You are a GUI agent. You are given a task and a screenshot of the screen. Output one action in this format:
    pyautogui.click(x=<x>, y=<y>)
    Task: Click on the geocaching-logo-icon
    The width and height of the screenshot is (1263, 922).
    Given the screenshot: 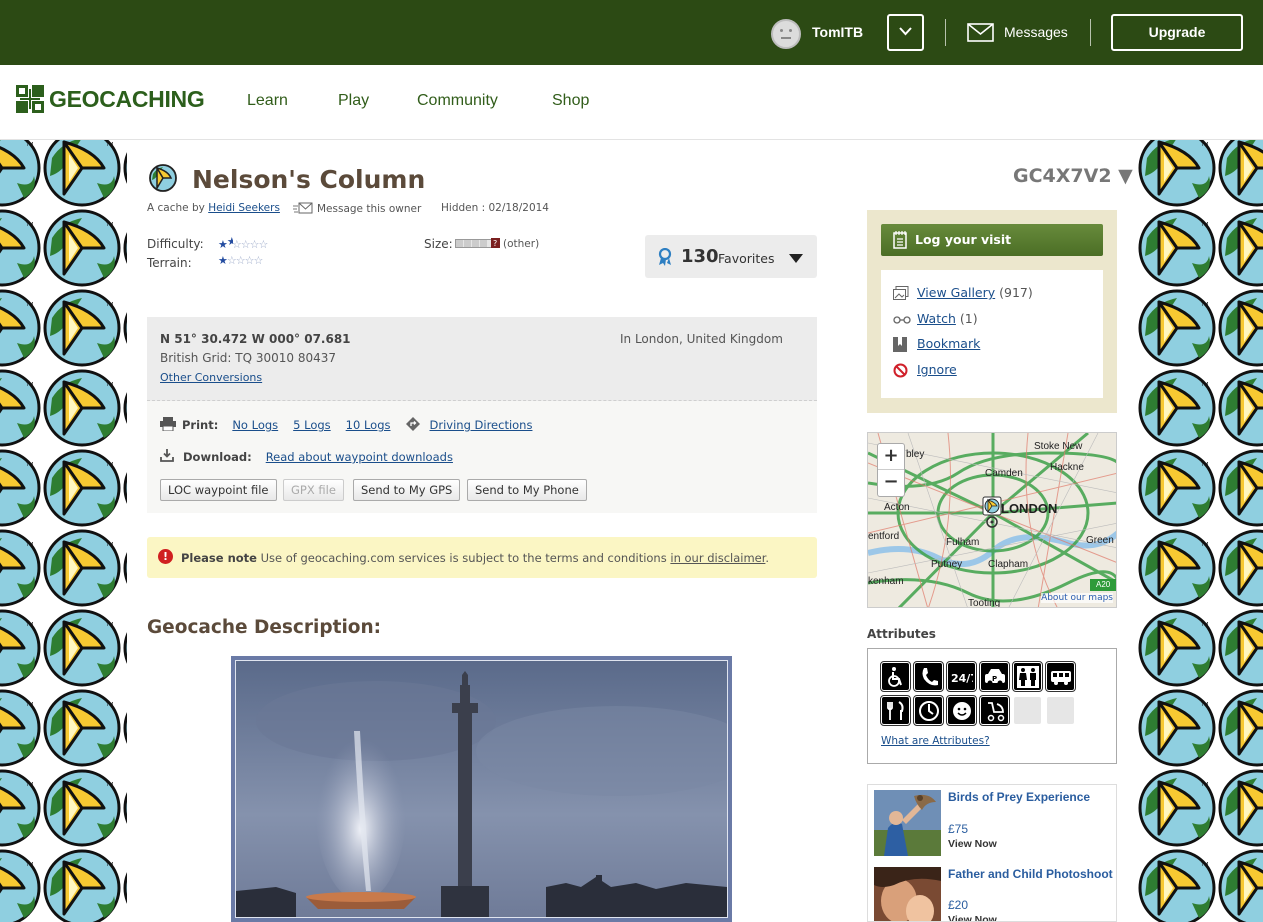 What is the action you would take?
    pyautogui.click(x=30, y=99)
    